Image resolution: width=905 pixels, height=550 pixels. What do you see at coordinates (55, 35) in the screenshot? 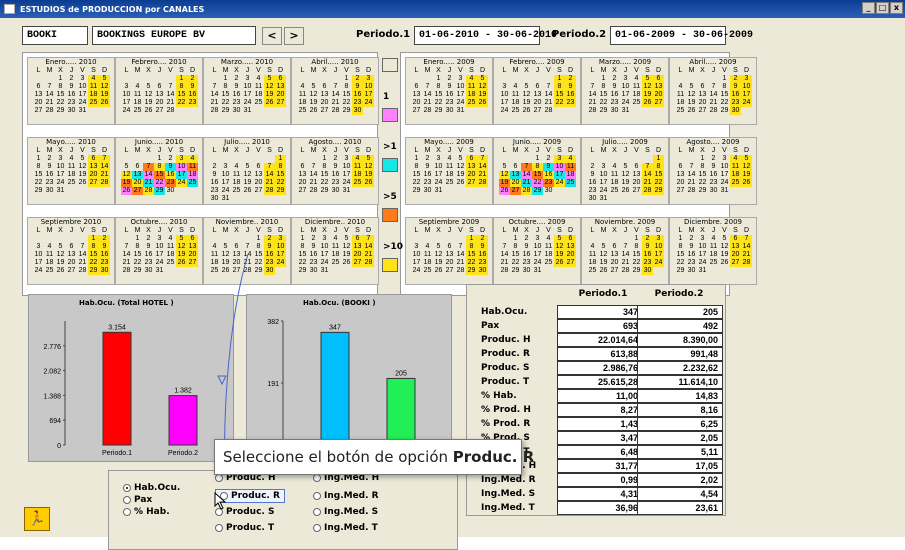
I see `channel-code-field: BOOKI` at bounding box center [55, 35].